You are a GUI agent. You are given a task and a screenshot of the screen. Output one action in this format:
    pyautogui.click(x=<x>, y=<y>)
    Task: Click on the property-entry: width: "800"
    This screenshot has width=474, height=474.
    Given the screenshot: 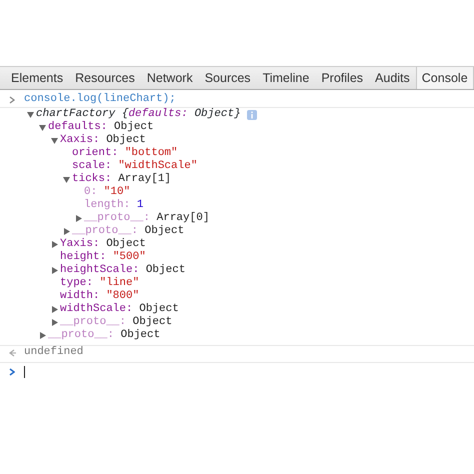 What is the action you would take?
    pyautogui.click(x=100, y=296)
    